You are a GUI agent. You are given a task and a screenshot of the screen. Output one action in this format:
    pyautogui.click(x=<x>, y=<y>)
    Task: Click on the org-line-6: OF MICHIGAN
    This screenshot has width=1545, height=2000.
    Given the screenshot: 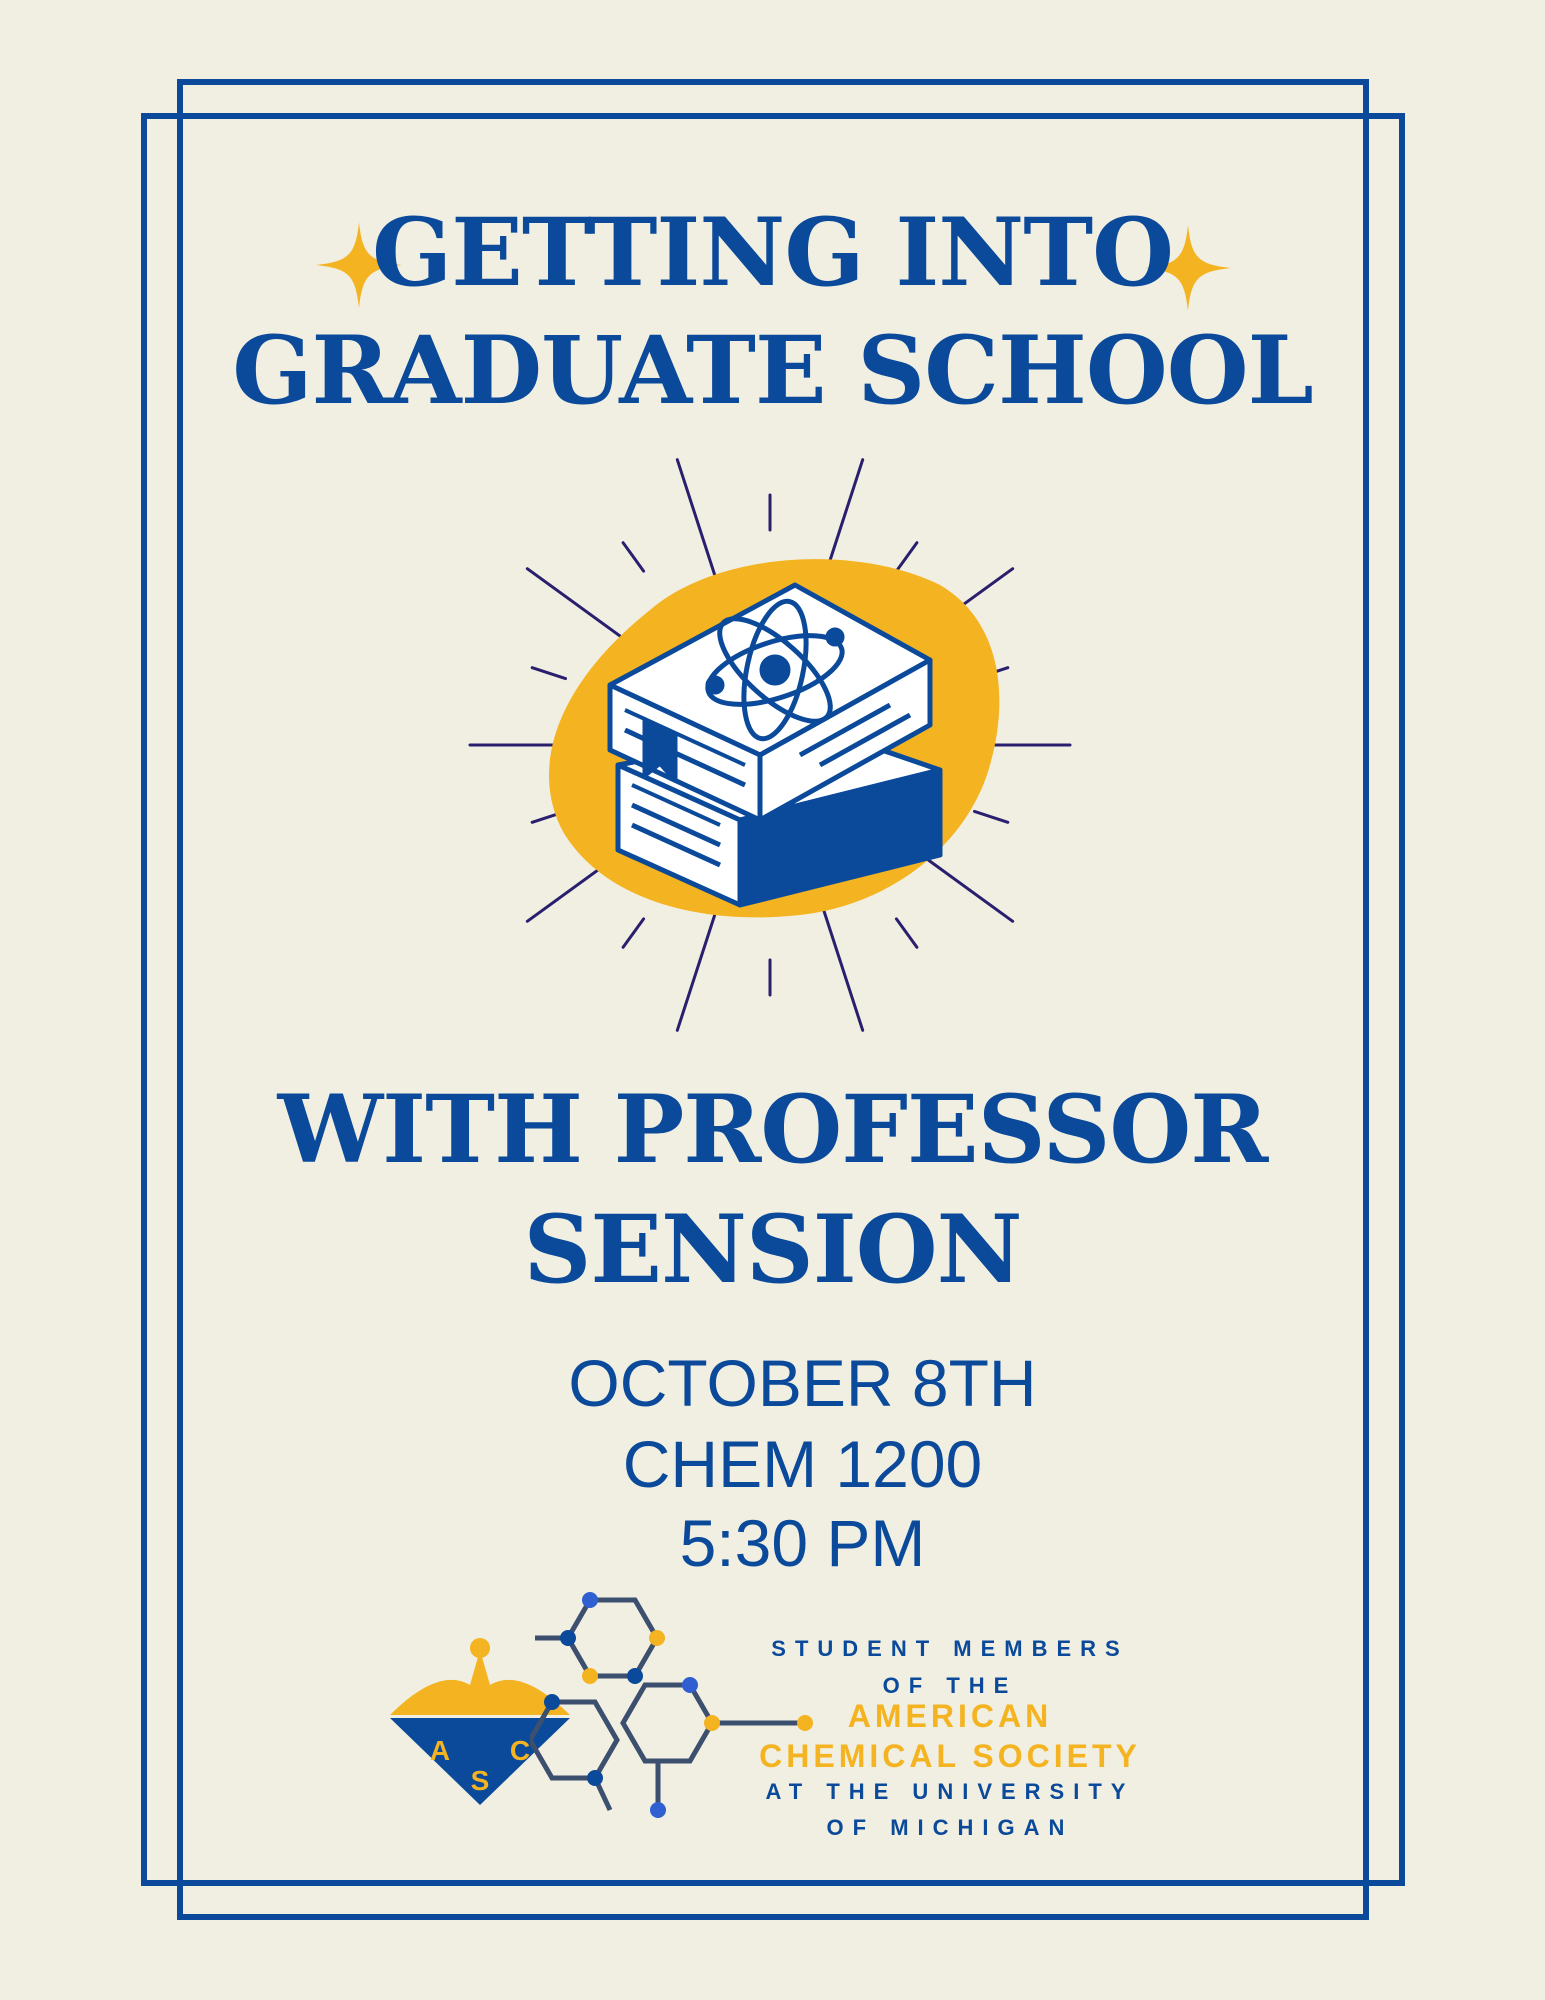 What is the action you would take?
    pyautogui.click(x=950, y=1827)
    